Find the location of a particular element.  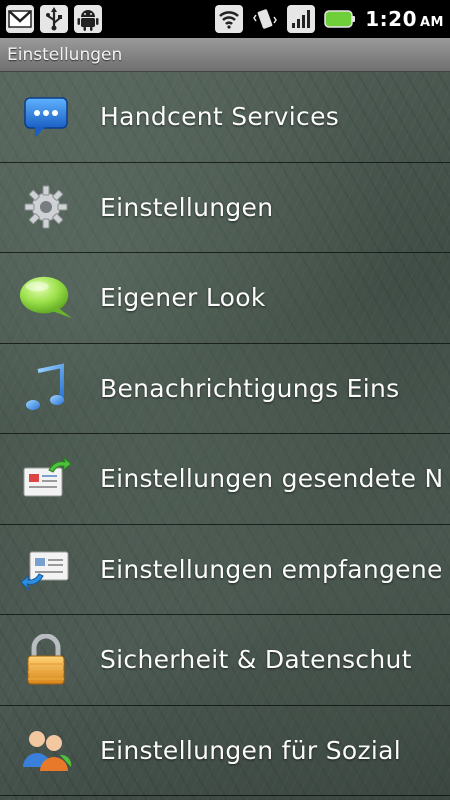

settings-item-sozial: Einstellungen für Sozial is located at coordinates (225, 751).